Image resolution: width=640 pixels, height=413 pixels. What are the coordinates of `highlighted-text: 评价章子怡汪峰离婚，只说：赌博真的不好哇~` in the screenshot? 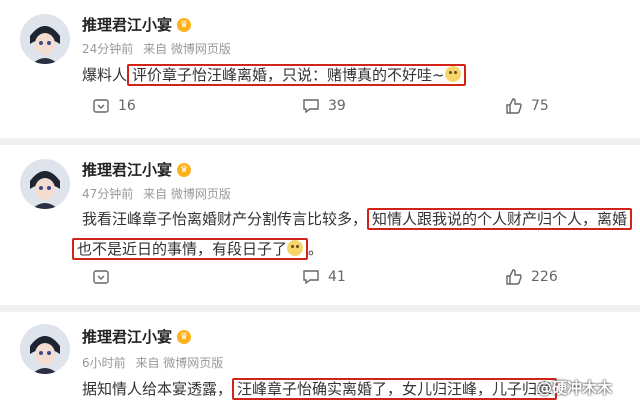 It's located at (296, 75).